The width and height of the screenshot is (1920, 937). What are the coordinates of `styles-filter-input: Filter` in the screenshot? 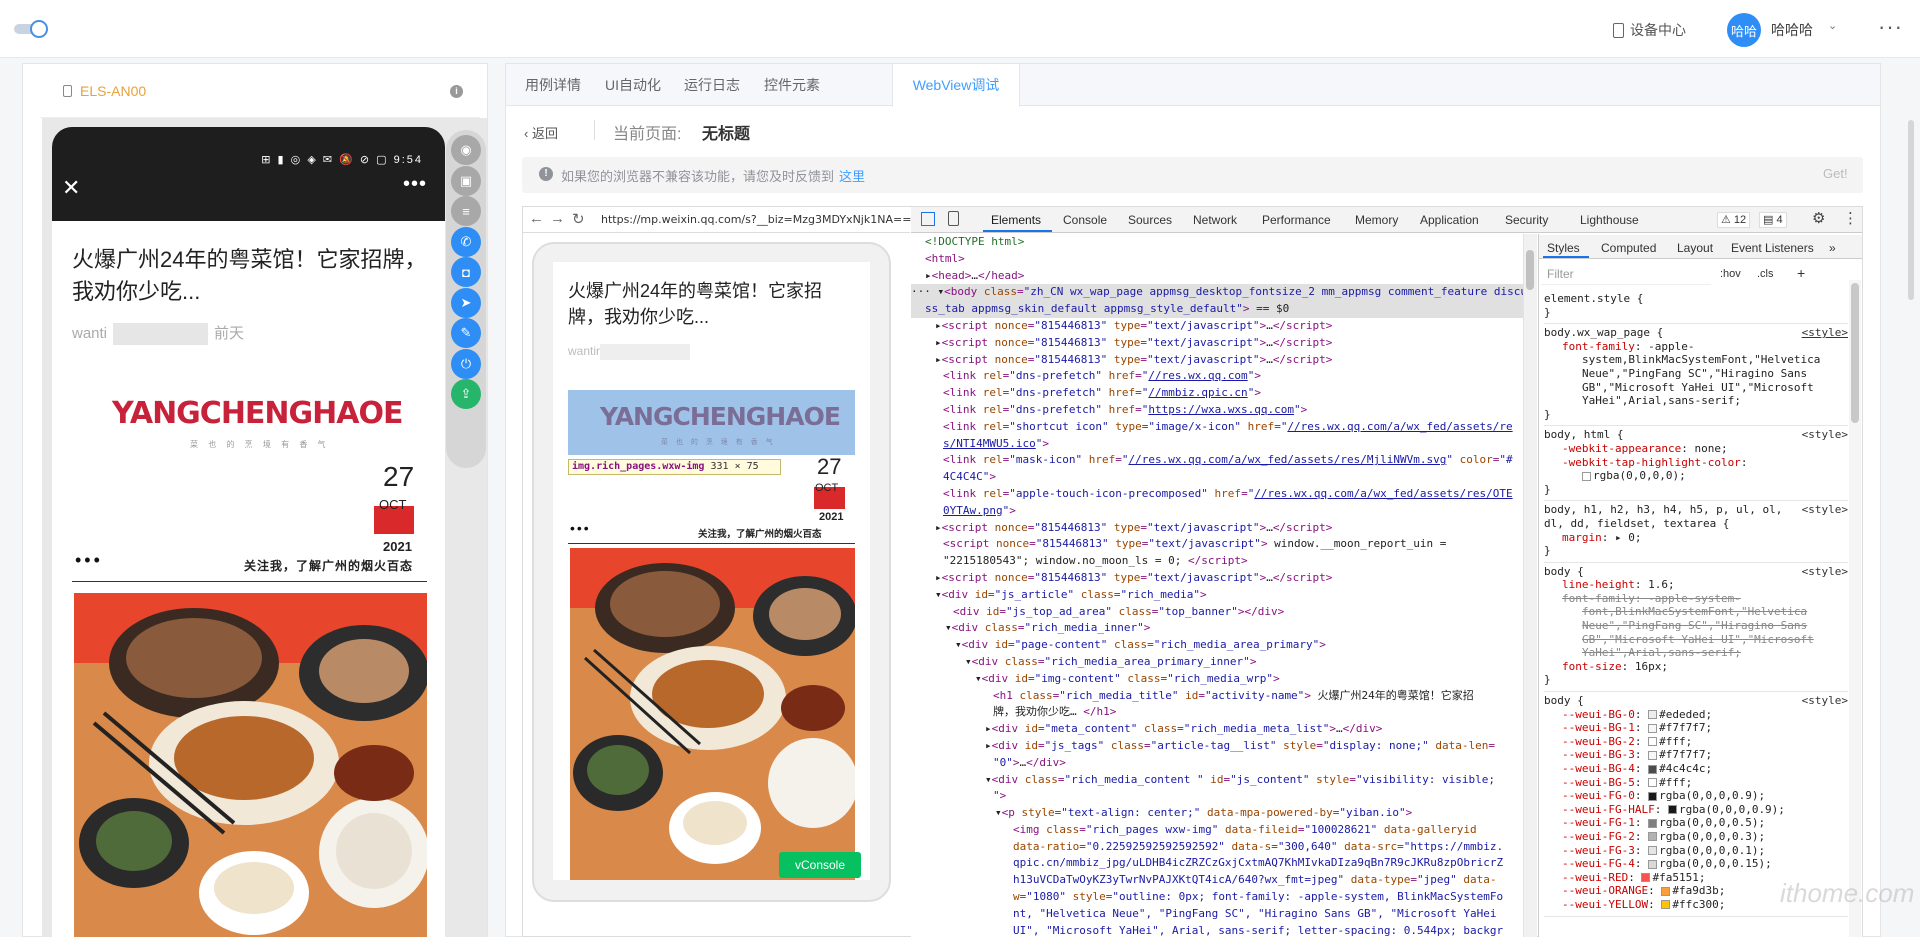 It's located at (1626, 274).